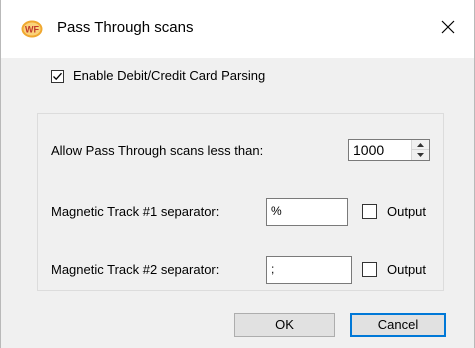  Describe the element at coordinates (284, 325) in the screenshot. I see `ok-button: OK` at that location.